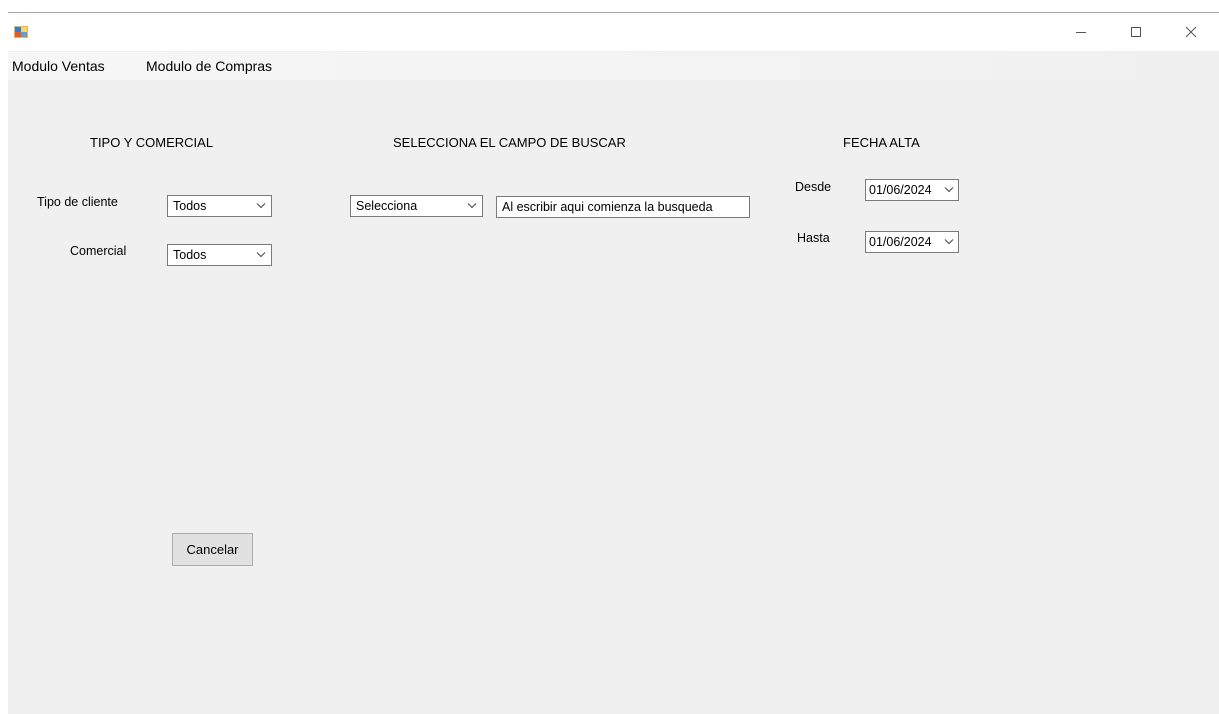 The width and height of the screenshot is (1219, 714). Describe the element at coordinates (813, 238) in the screenshot. I see `hasta-label: Hasta` at that location.